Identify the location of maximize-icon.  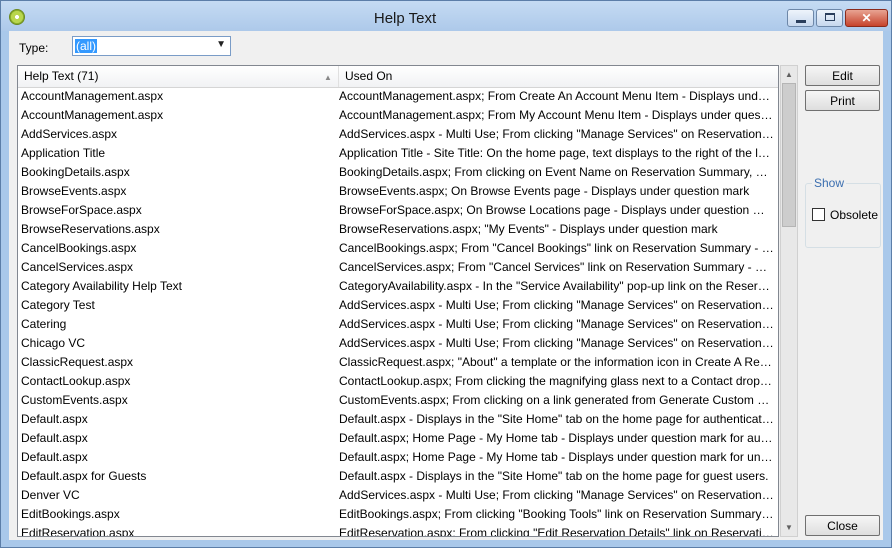
(830, 17).